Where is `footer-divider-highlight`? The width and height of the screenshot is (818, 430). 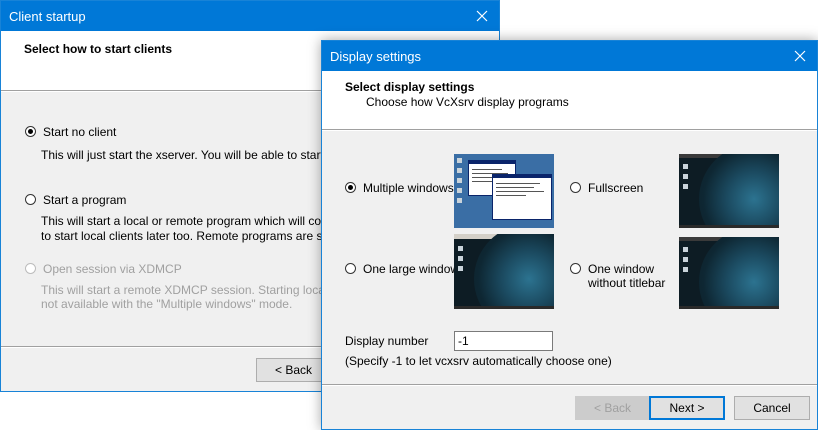
footer-divider-highlight is located at coordinates (569, 385).